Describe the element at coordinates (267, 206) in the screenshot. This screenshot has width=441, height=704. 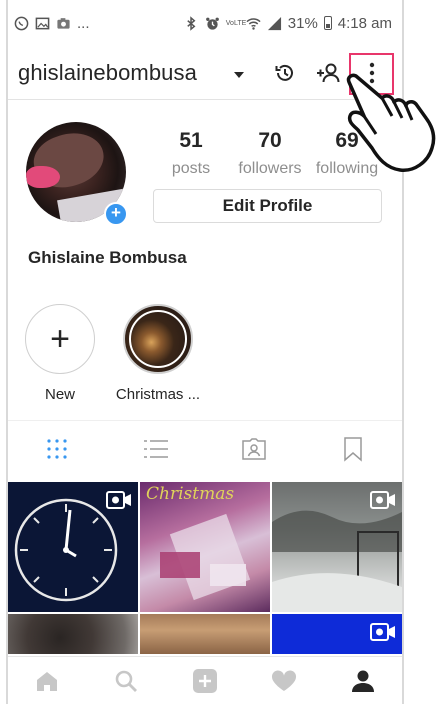
I see `edit-profile-button: Edit Profile` at that location.